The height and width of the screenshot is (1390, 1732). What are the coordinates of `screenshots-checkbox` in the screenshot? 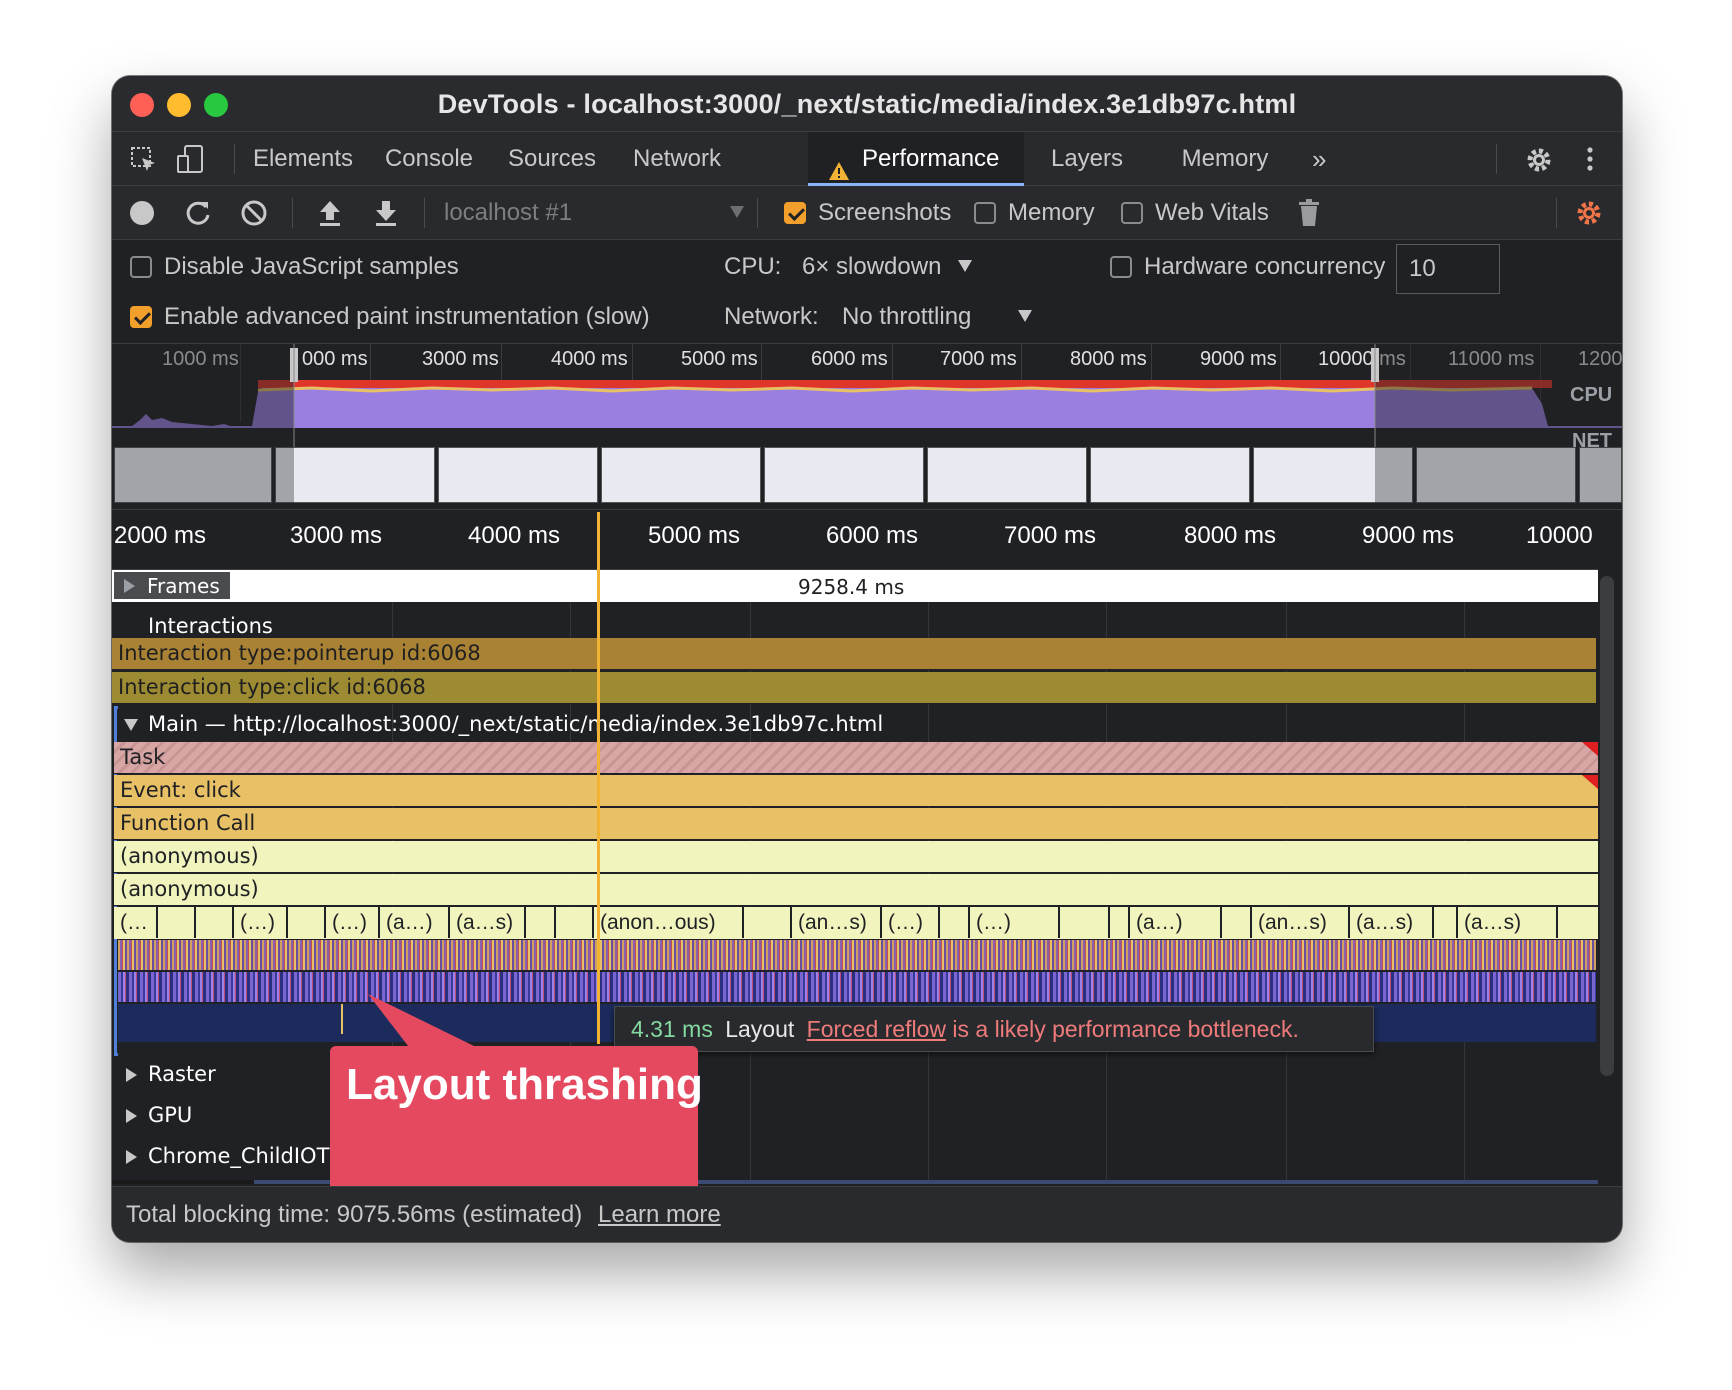 It's located at (795, 213).